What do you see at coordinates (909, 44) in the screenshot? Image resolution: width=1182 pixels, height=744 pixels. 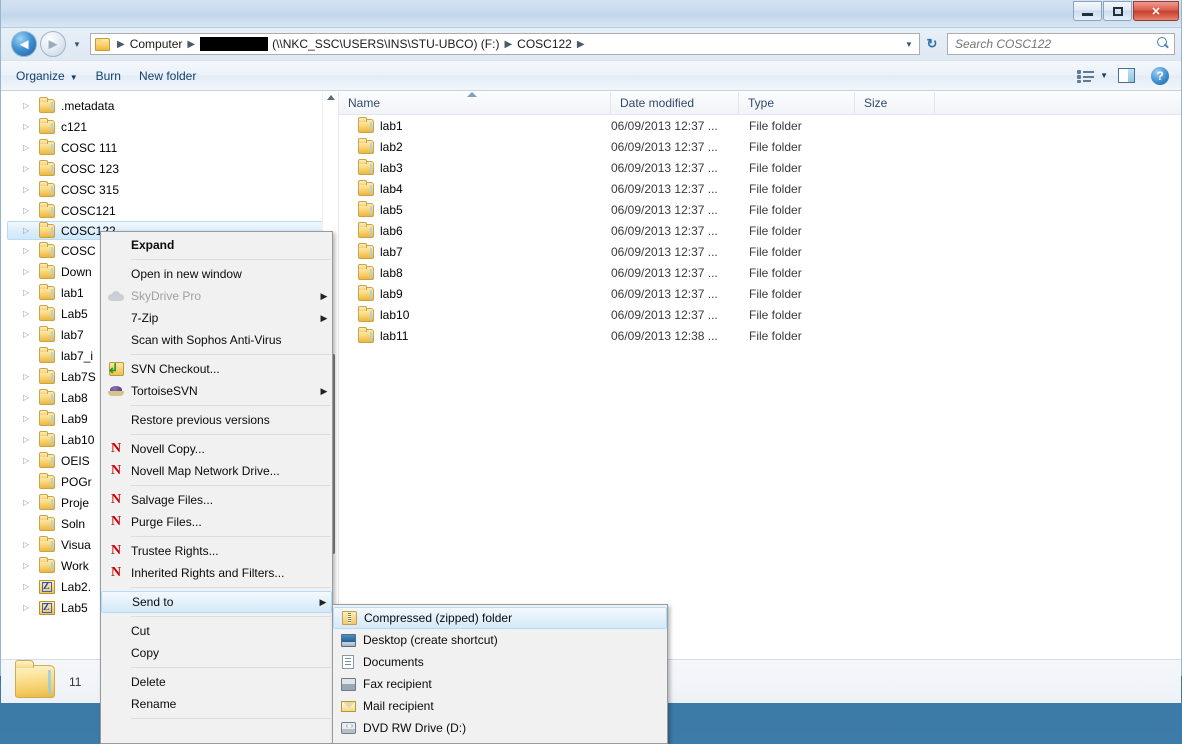 I see `breadcrumb-dropdown-icon: ▼` at bounding box center [909, 44].